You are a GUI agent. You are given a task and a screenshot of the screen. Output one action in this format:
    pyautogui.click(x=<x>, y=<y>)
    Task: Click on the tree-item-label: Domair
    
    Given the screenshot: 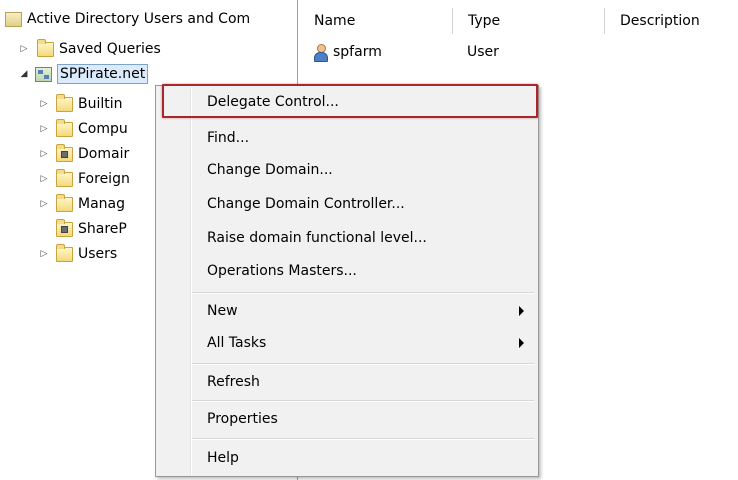 What is the action you would take?
    pyautogui.click(x=104, y=154)
    